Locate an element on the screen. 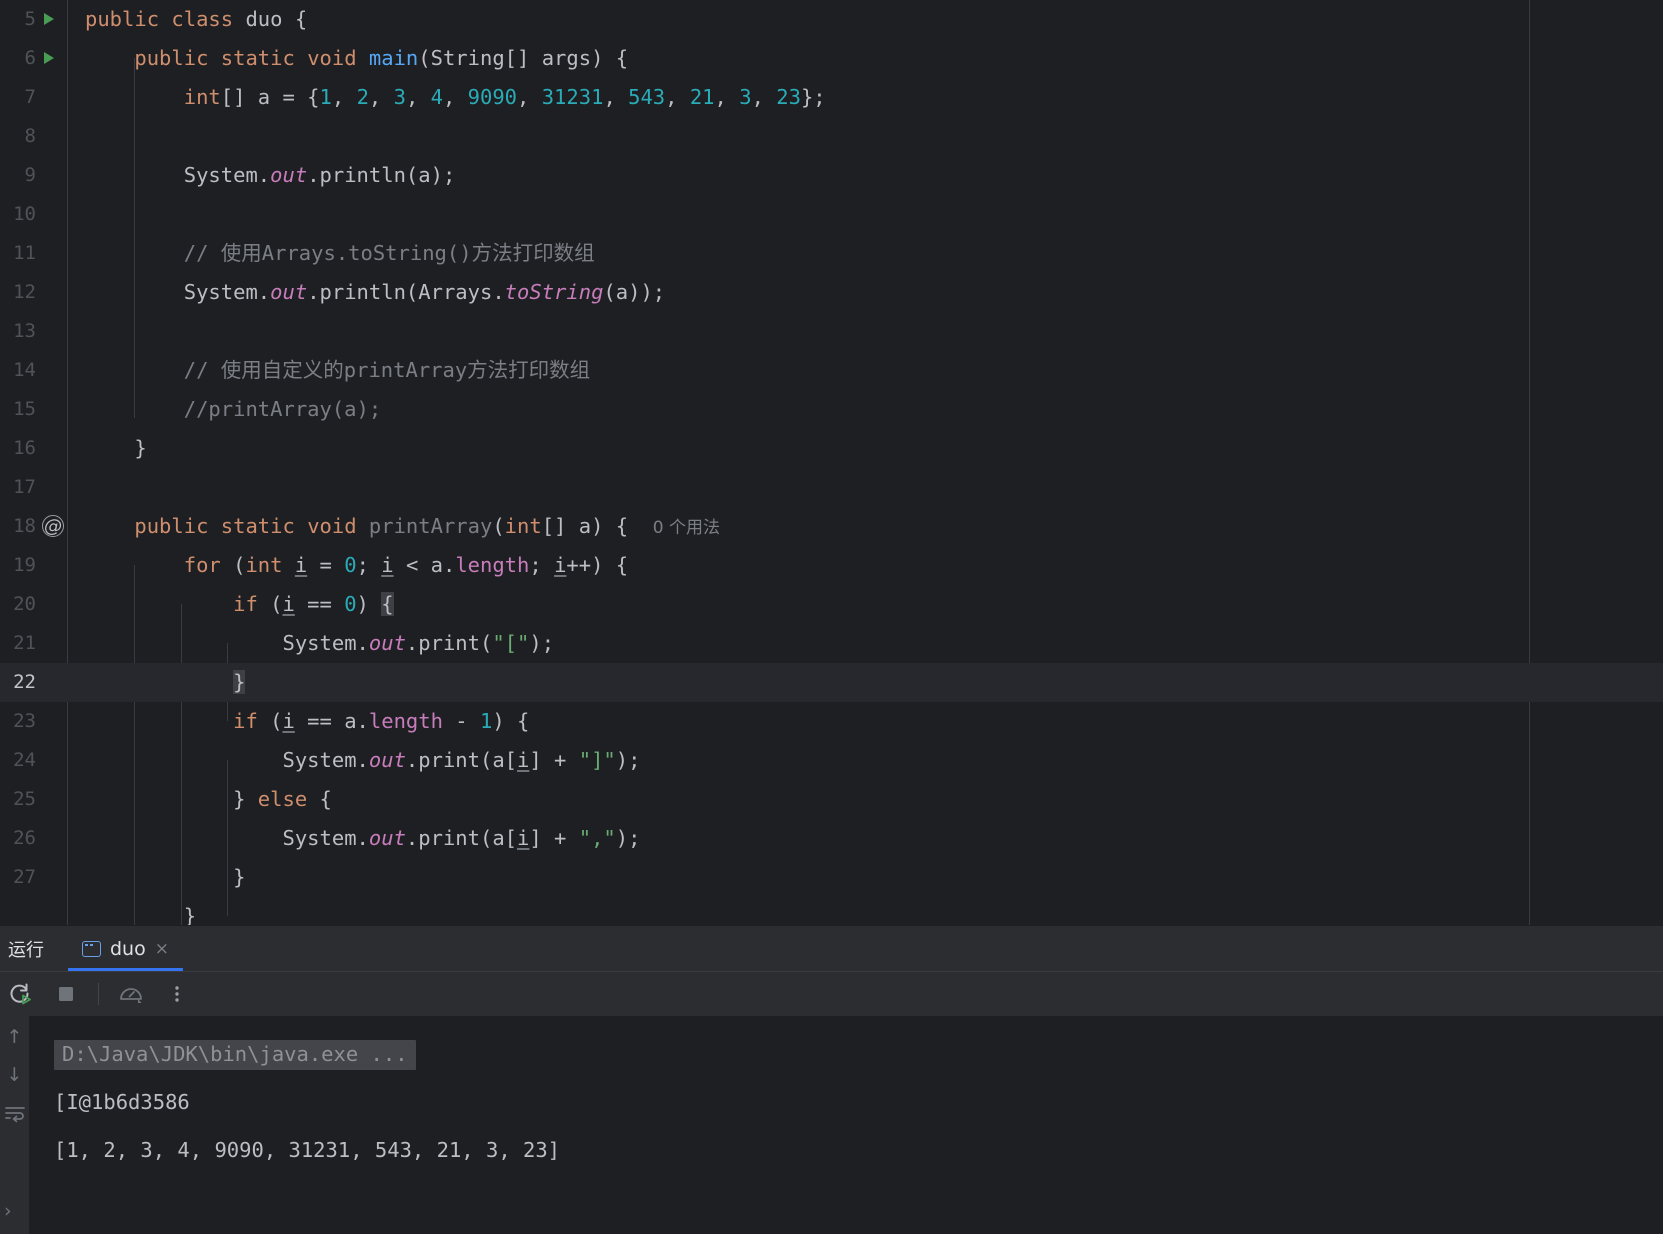 This screenshot has width=1663, height=1234. line-number: 10 is located at coordinates (24, 214).